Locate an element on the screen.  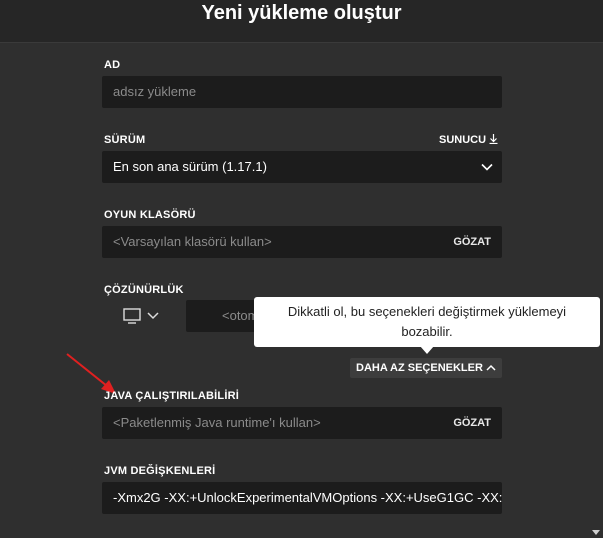
scroll-down-arrow-icon is located at coordinates (596, 532).